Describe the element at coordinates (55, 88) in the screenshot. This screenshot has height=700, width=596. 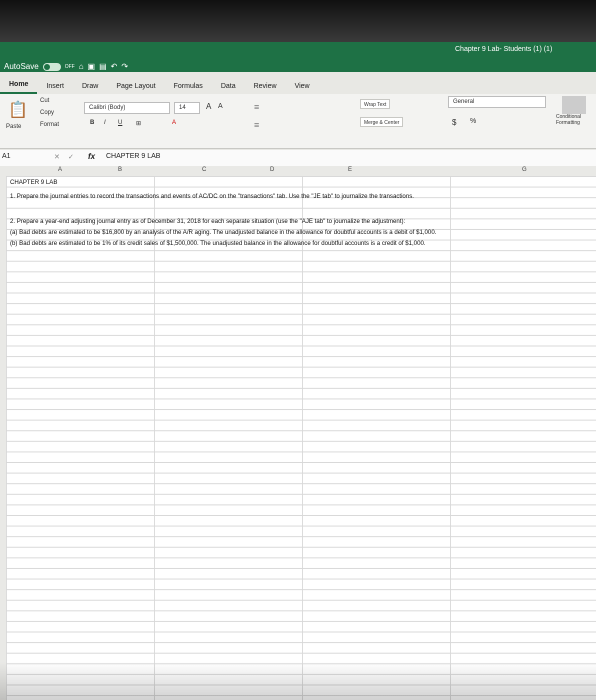
I see `tab-insert: Insert` at that location.